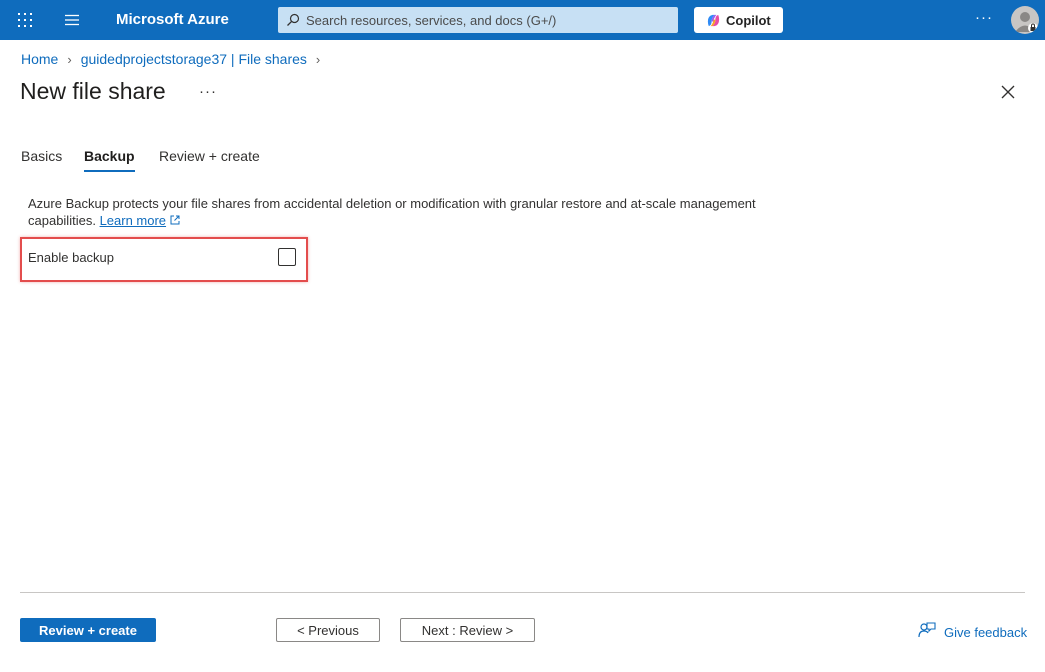  Describe the element at coordinates (25, 20) in the screenshot. I see `waffle-icon` at that location.